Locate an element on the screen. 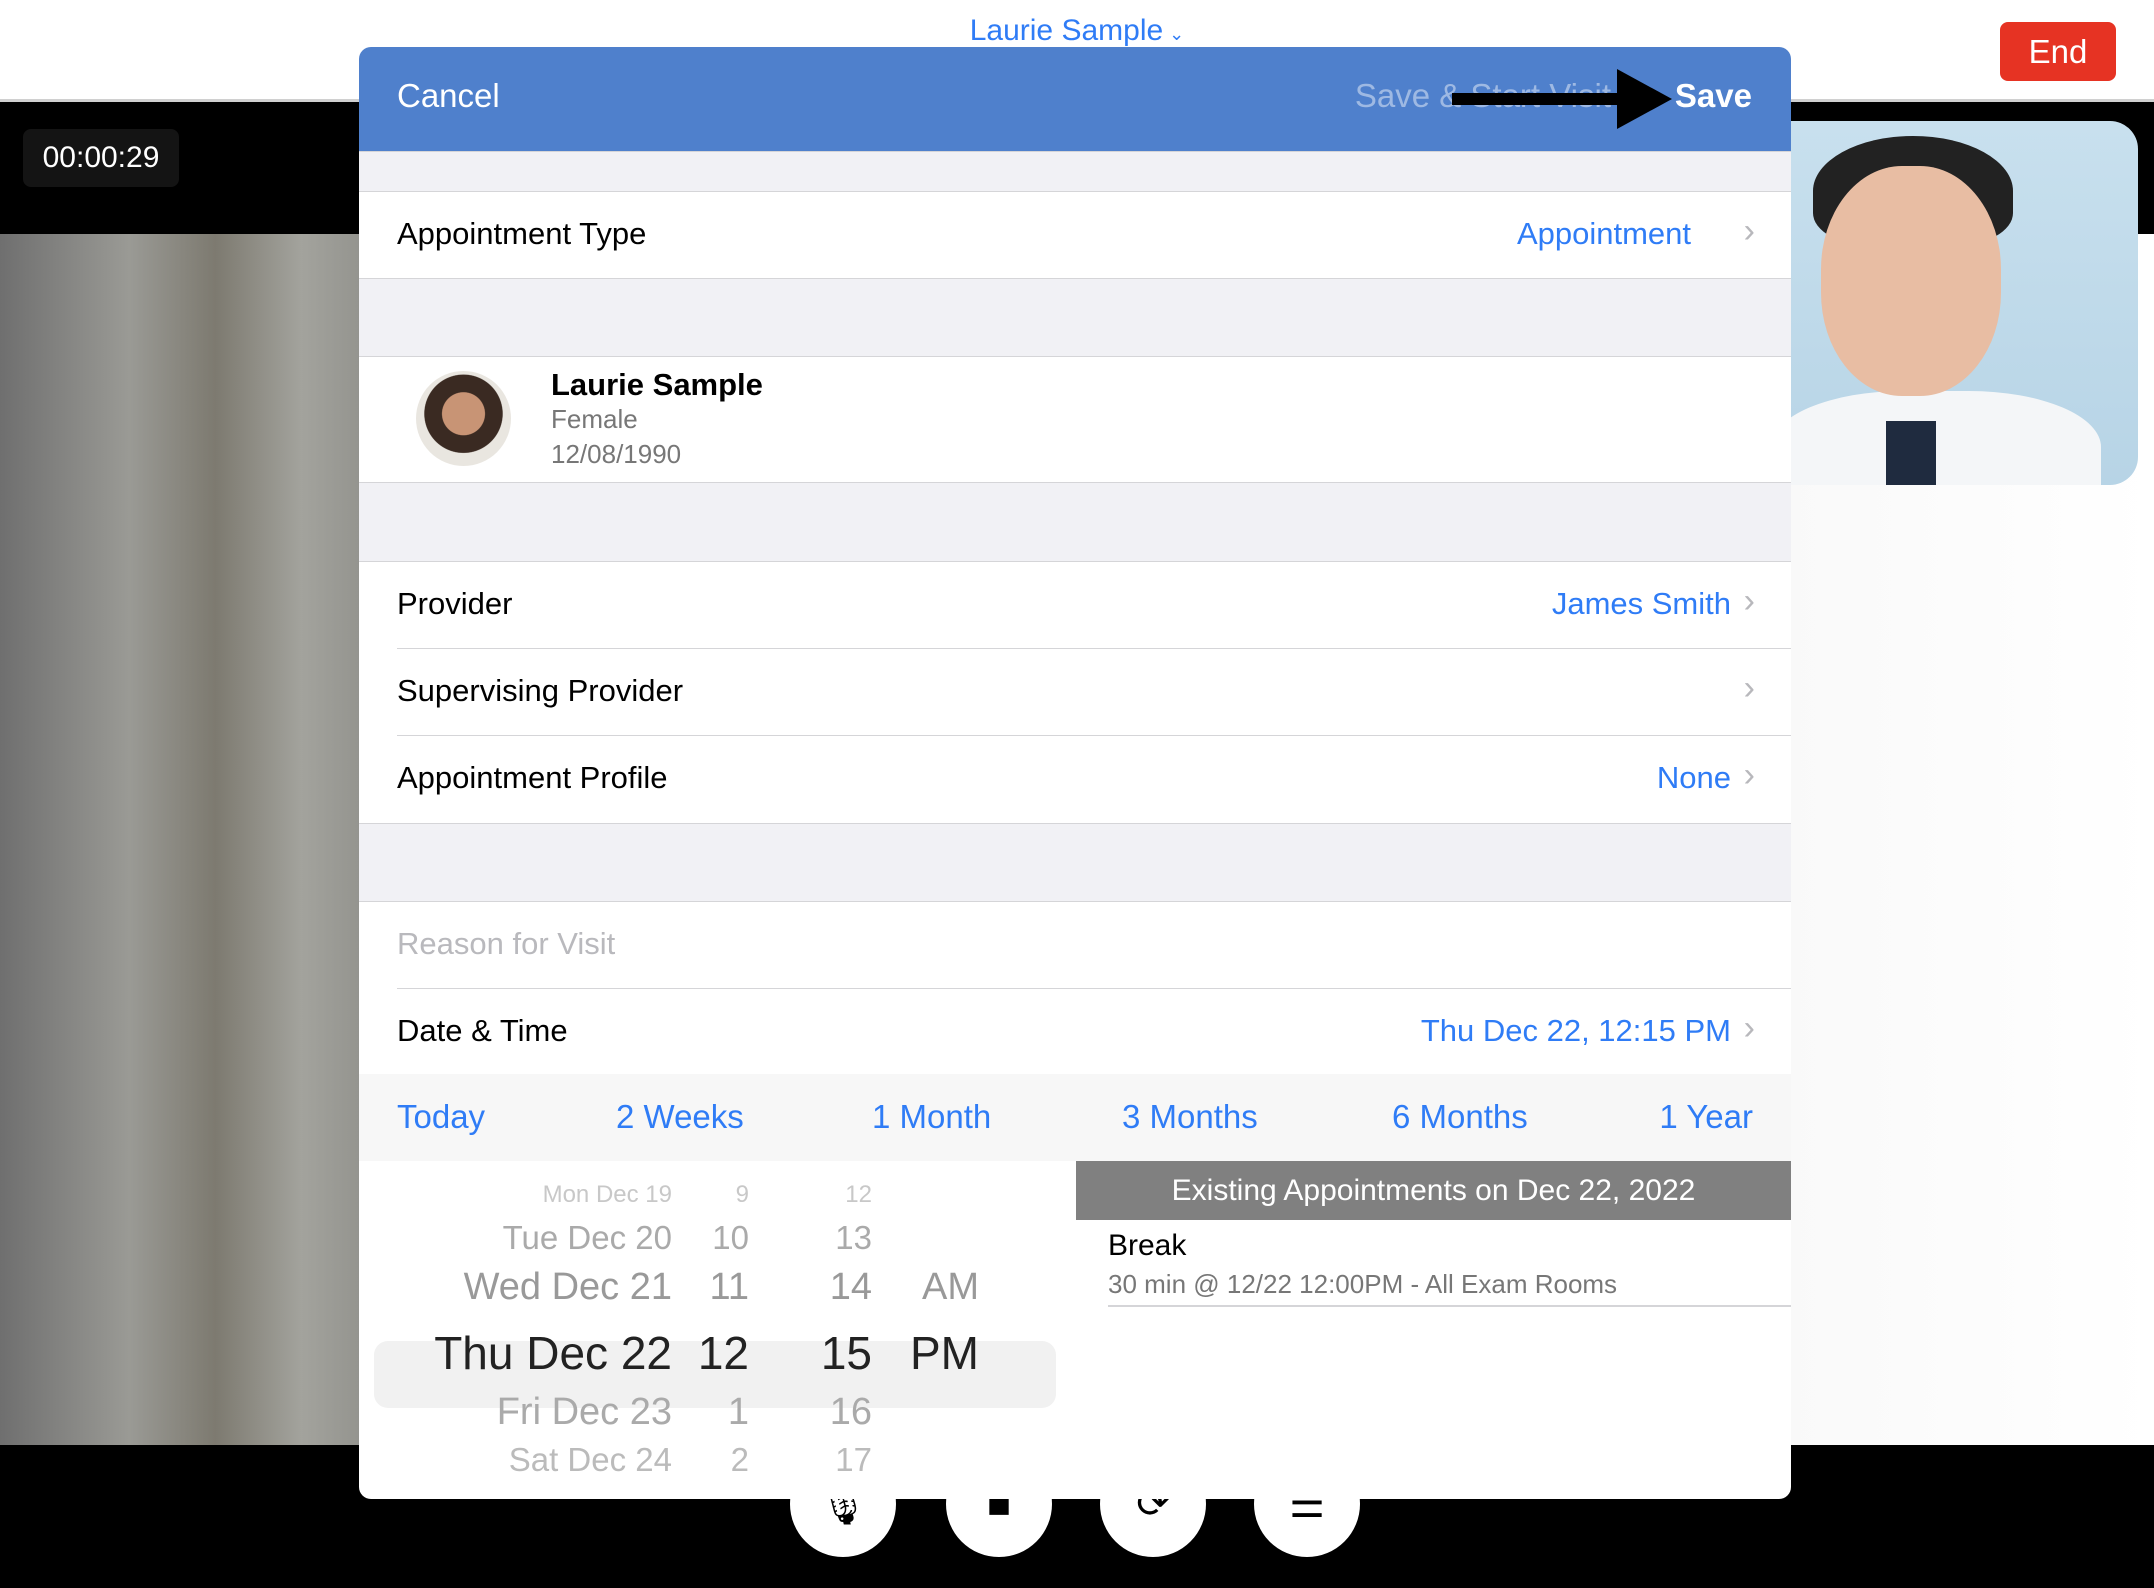 The width and height of the screenshot is (2154, 1588). picker-ampm: AM is located at coordinates (950, 1287).